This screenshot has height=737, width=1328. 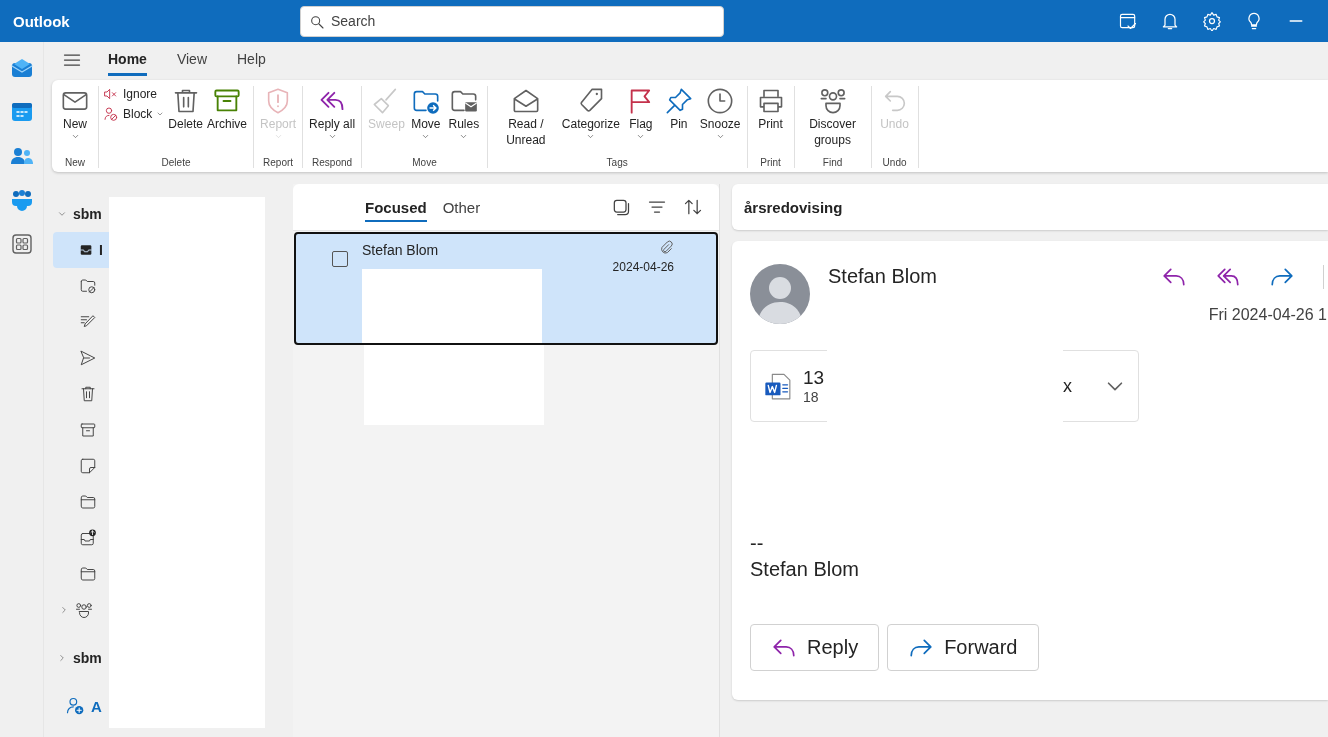 What do you see at coordinates (425, 113) in the screenshot?
I see `ribbon-button: Move` at bounding box center [425, 113].